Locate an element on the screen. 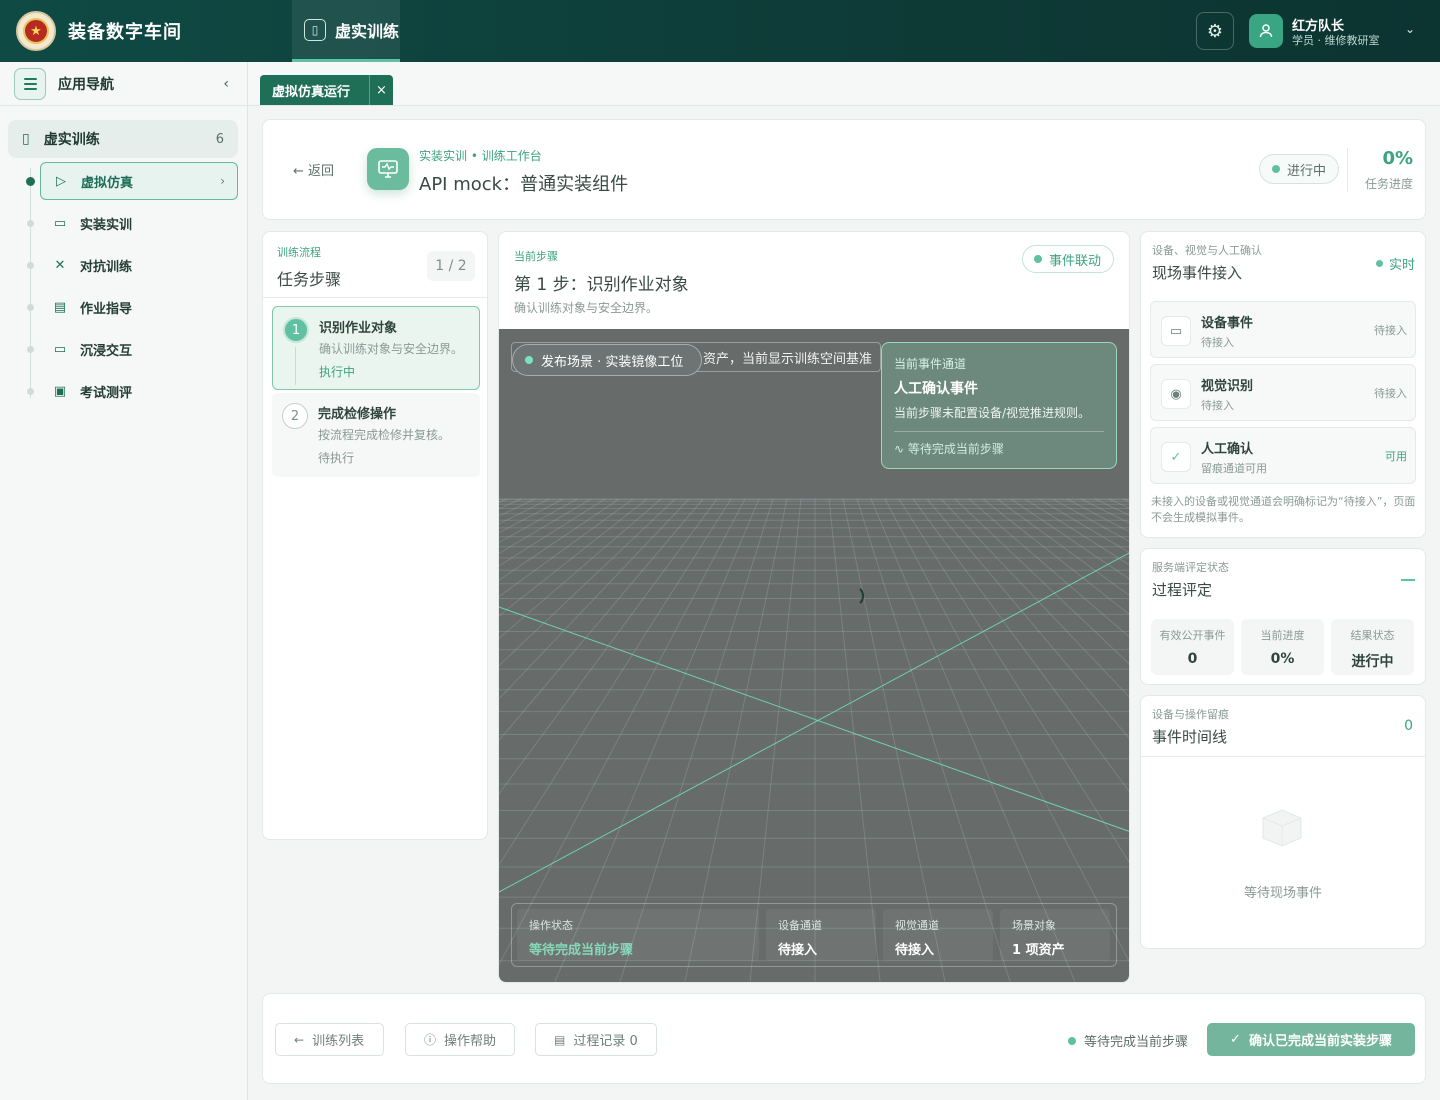 The height and width of the screenshot is (1100, 1440). sidebar-item-combat-training: ✕ 对抗训练 is located at coordinates (139, 265).